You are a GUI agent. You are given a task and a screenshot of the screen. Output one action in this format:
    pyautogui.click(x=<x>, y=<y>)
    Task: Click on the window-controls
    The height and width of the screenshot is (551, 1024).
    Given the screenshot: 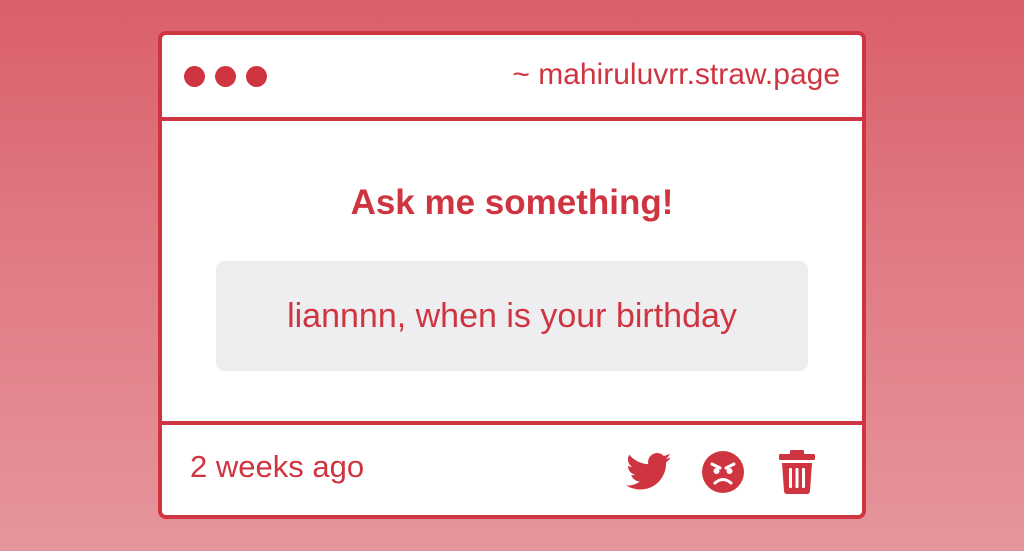 What is the action you would take?
    pyautogui.click(x=225, y=76)
    